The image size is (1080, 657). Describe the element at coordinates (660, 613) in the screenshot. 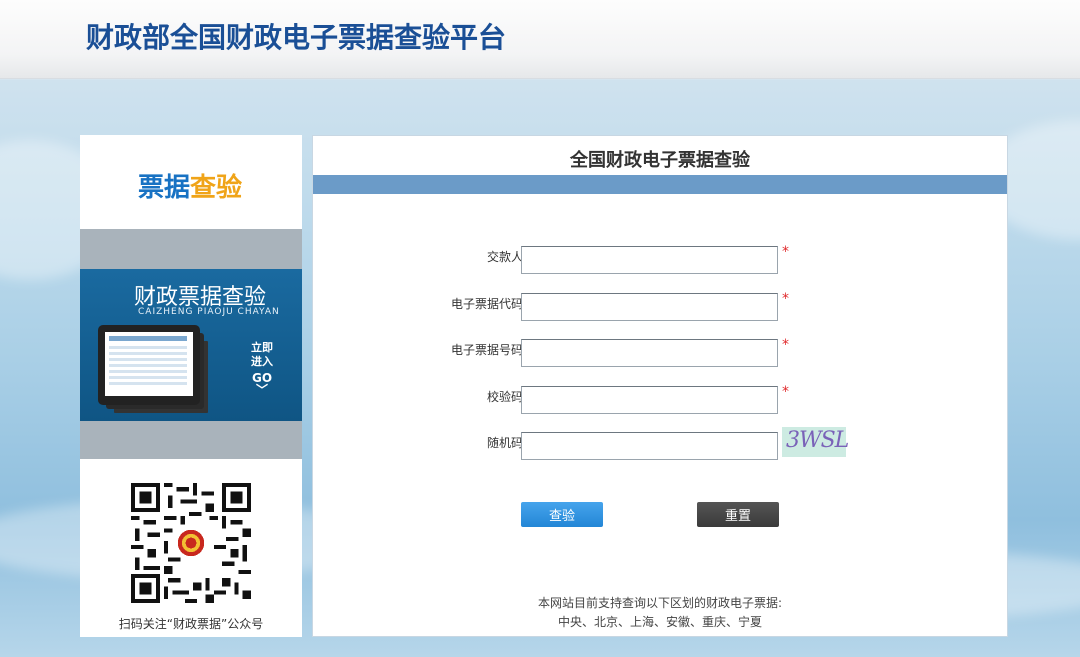

I see `supported-regions-notice: 本网站目前支持查询以下区划的财政电子票据: 中央、北京、上海、安徽、重庆、宁夏` at that location.